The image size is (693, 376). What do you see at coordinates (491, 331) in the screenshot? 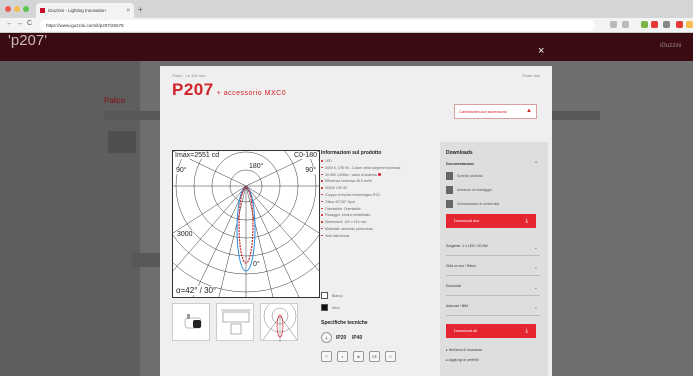
I see `download-all-button: Download all ⤓` at bounding box center [491, 331].